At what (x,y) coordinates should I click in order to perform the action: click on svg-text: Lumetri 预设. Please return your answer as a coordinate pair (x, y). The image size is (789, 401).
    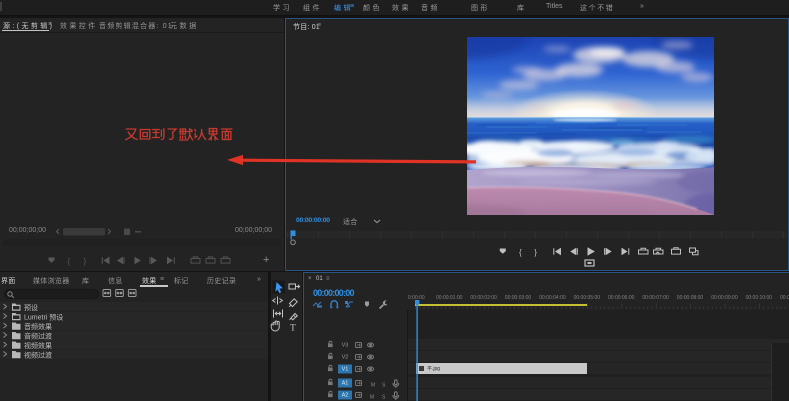
    Looking at the image, I should click on (43, 317).